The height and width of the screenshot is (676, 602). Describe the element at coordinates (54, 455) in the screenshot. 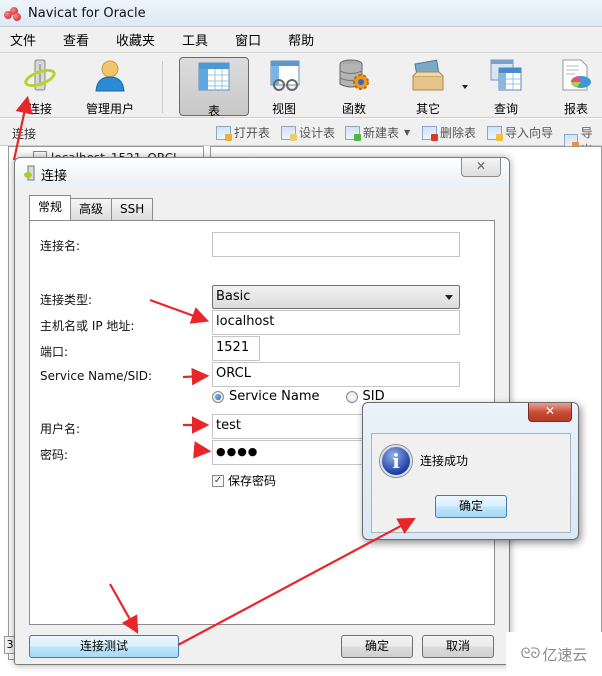

I see `password-label: 密码:` at that location.